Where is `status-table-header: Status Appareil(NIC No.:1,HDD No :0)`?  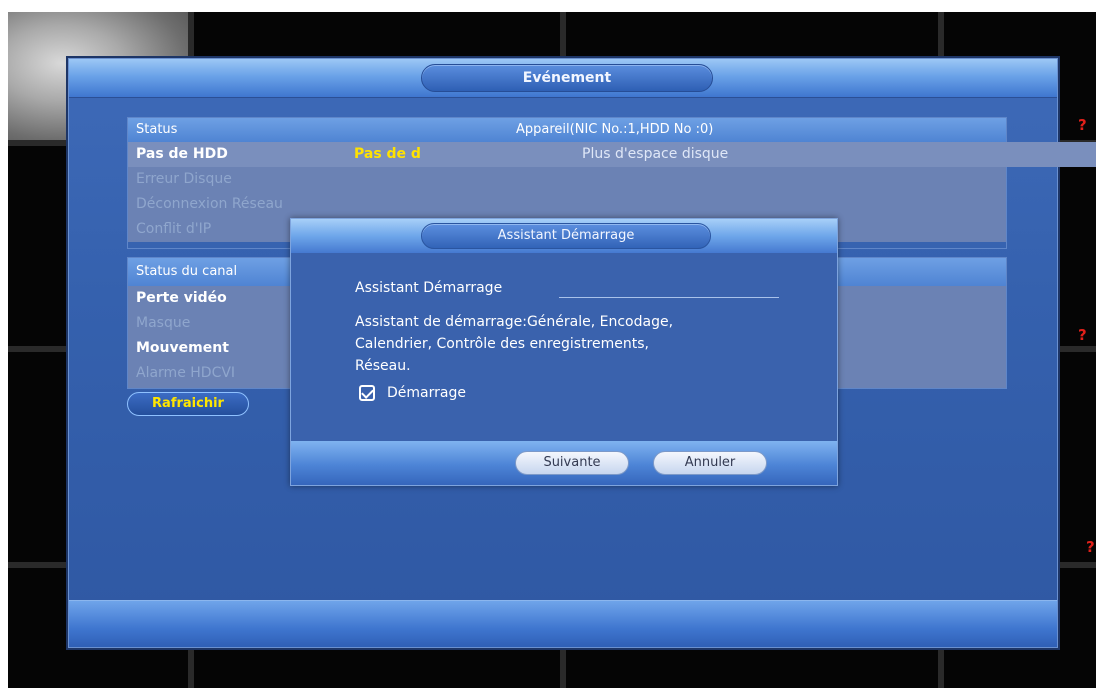 status-table-header: Status Appareil(NIC No.:1,HDD No :0) is located at coordinates (567, 130).